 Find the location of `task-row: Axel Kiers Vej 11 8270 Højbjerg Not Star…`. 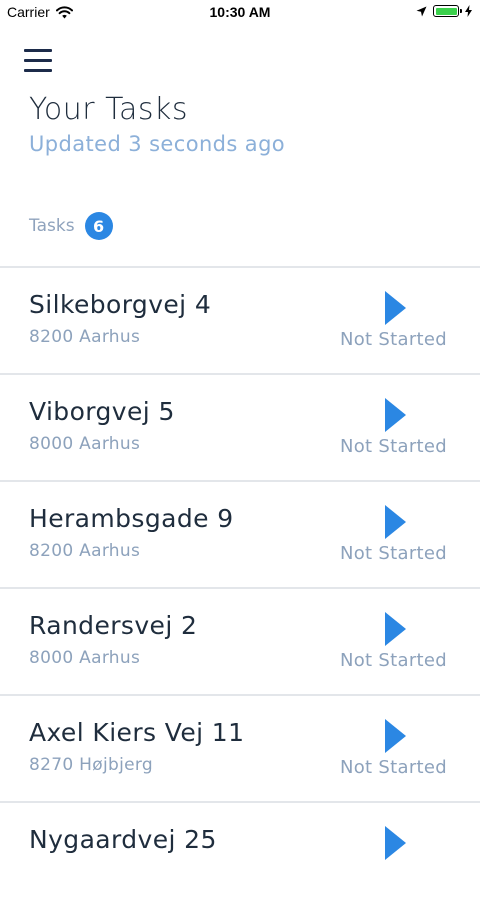

task-row: Axel Kiers Vej 11 8270 Højbjerg Not Star… is located at coordinates (240, 747).